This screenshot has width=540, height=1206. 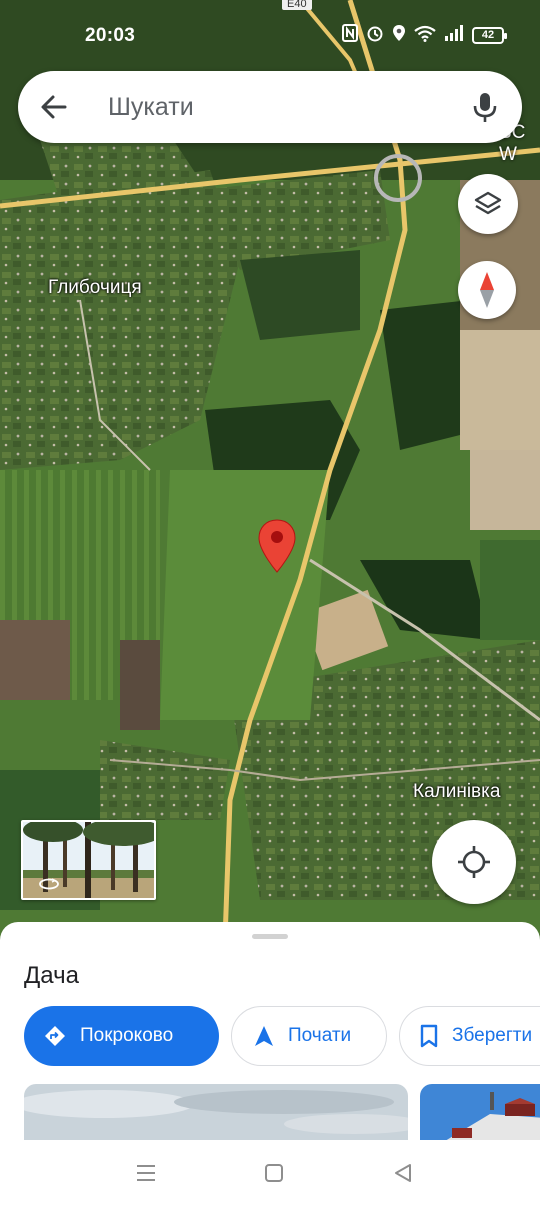 What do you see at coordinates (399, 35) in the screenshot?
I see `location-icon` at bounding box center [399, 35].